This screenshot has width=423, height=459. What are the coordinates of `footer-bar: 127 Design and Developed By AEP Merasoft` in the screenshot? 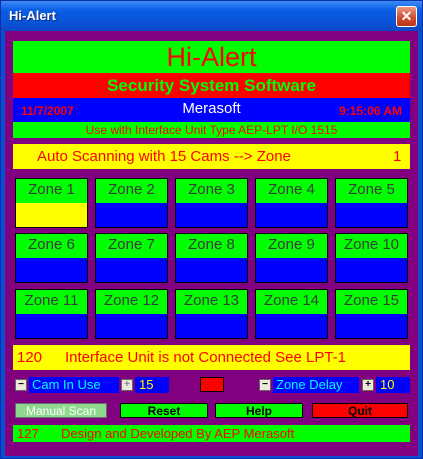 It's located at (211, 433).